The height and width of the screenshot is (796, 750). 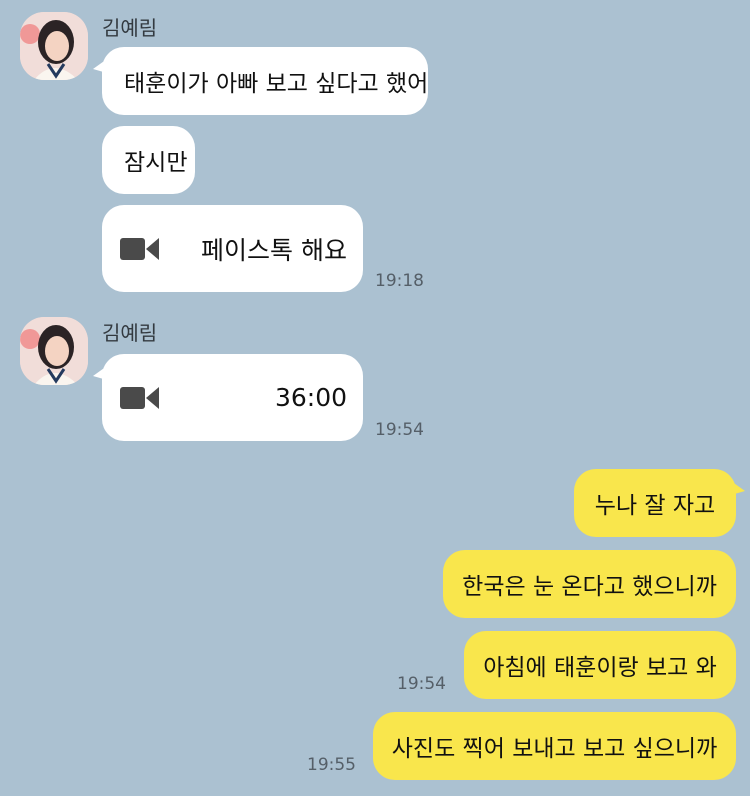 I want to click on timestamp: 19:55, so click(x=331, y=765).